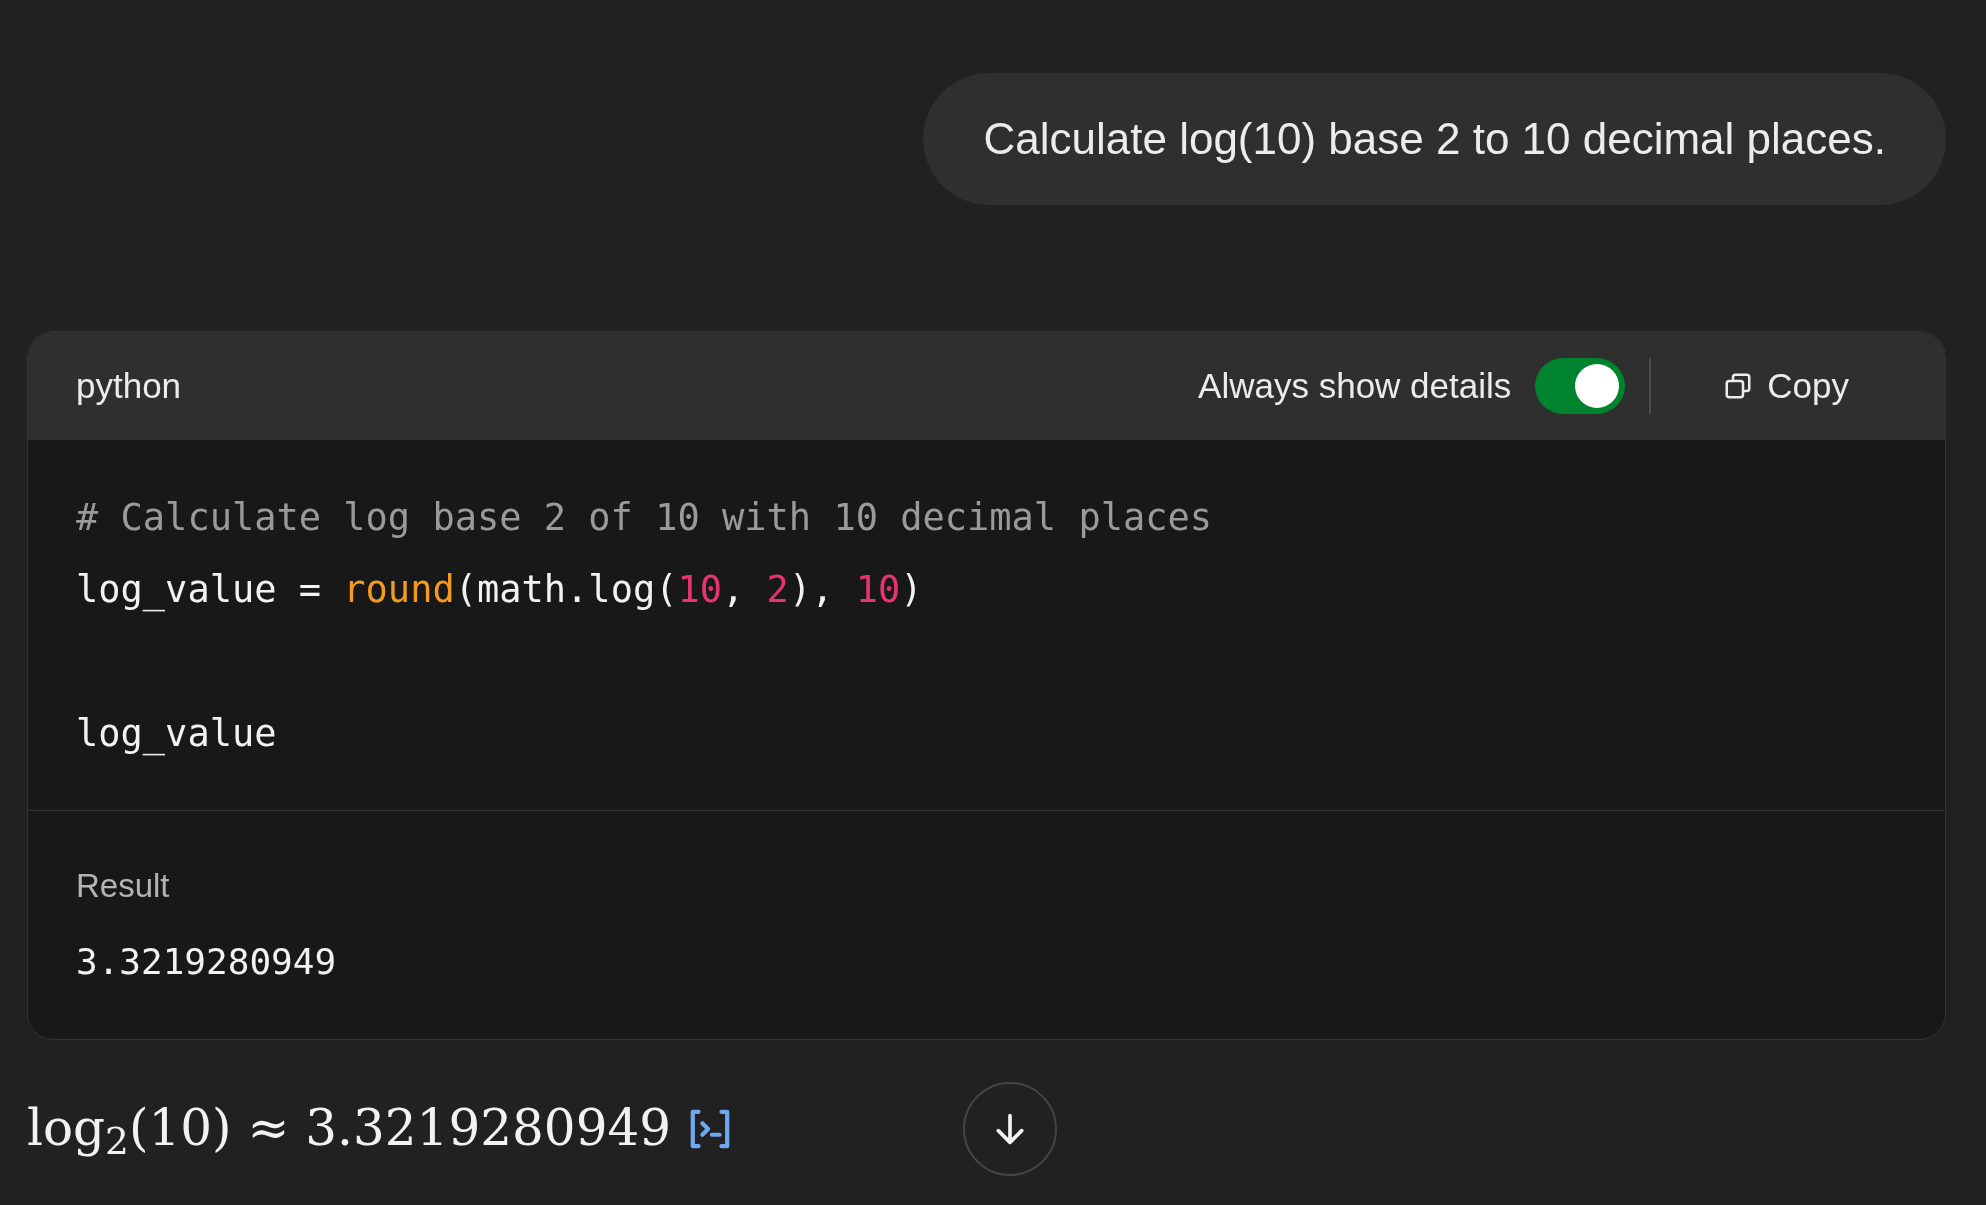 This screenshot has width=1986, height=1205. Describe the element at coordinates (645, 518) in the screenshot. I see `code-line: # Calculate log base 2 of 10 with 10 decimal places` at that location.